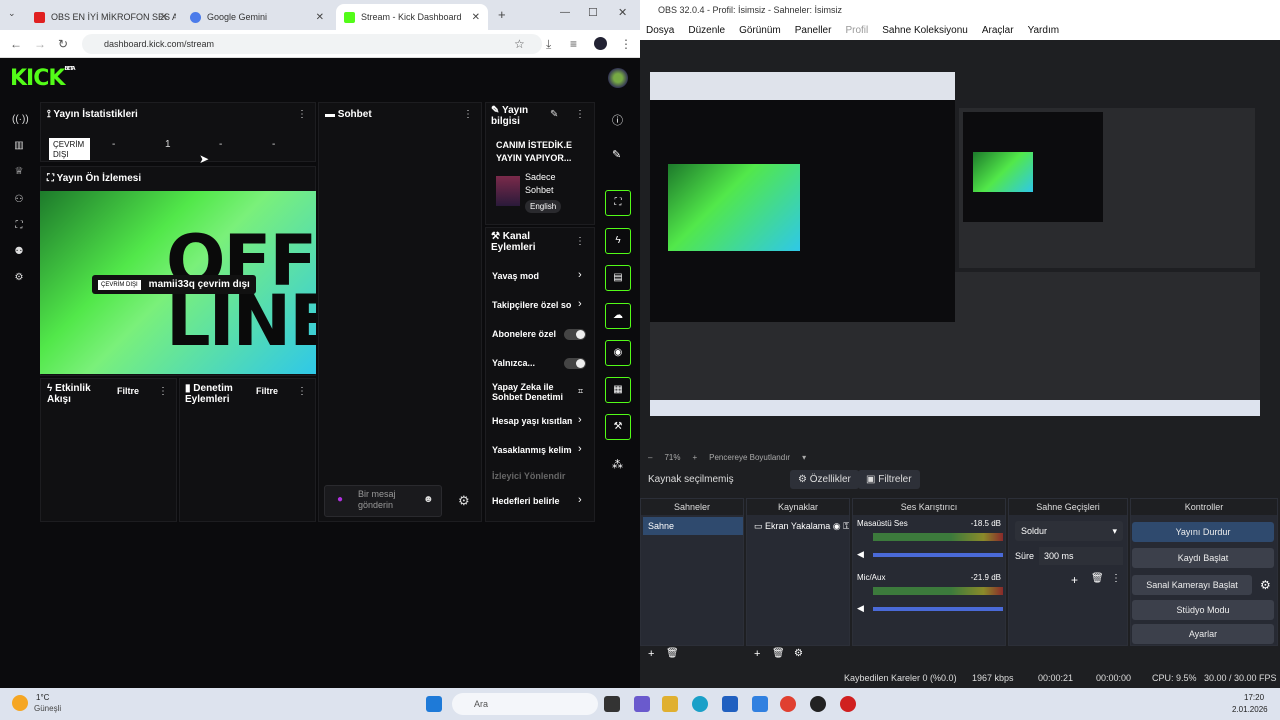 This screenshot has width=1280, height=720. What do you see at coordinates (626, 44) in the screenshot?
I see `menu-icon: ⋮` at bounding box center [626, 44].